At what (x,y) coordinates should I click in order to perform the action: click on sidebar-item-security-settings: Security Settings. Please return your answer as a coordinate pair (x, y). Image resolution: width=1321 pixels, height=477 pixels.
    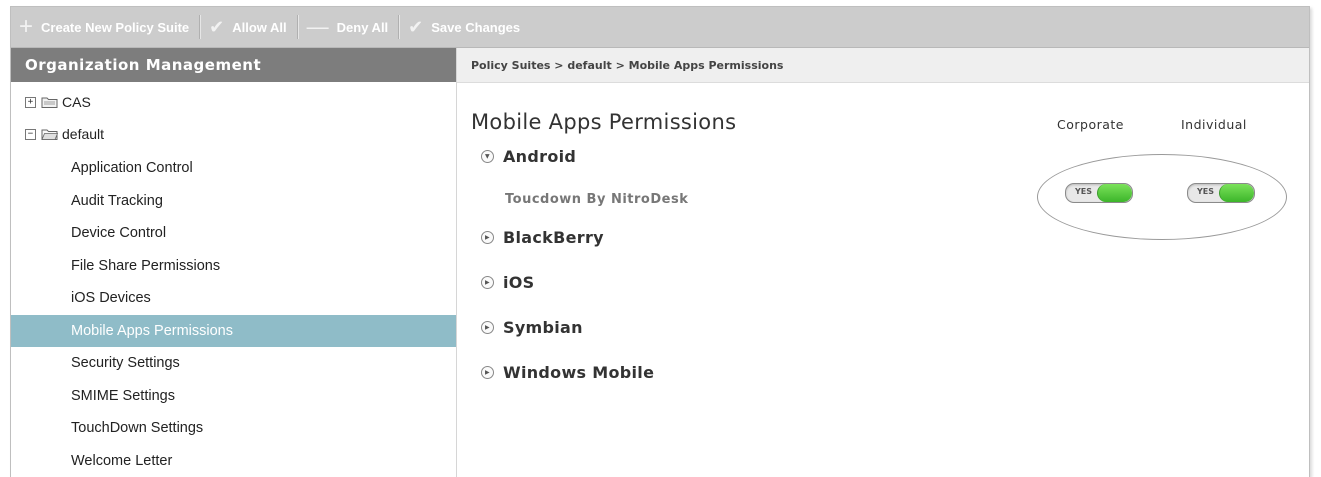
    Looking at the image, I should click on (233, 363).